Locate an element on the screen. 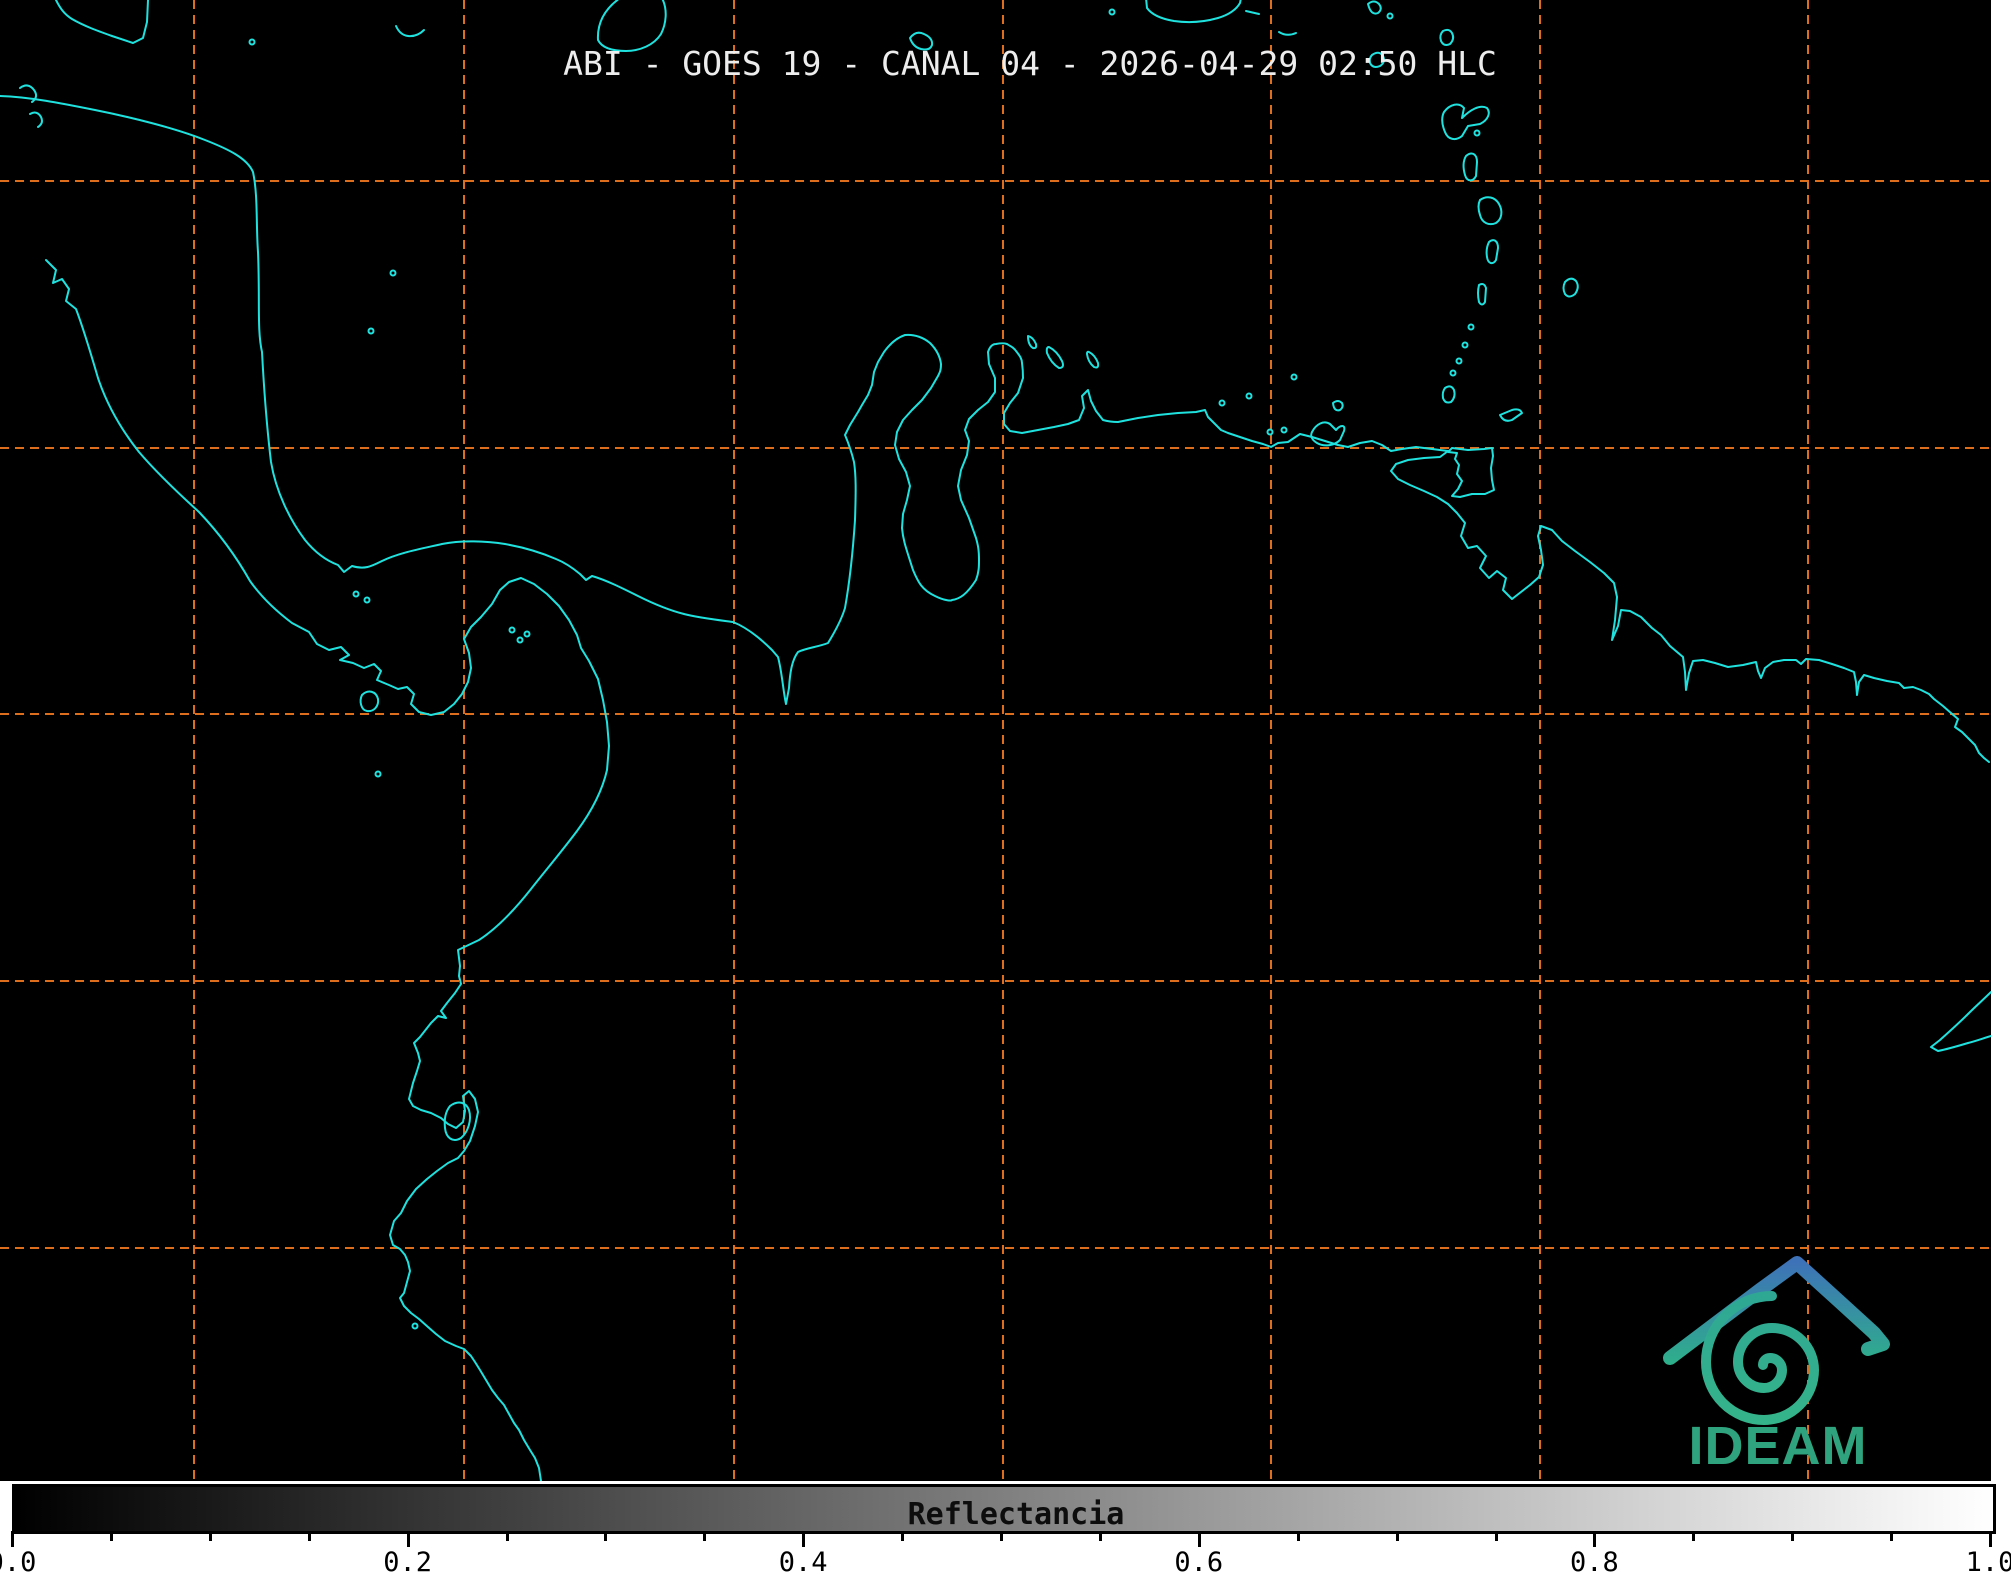 This screenshot has height=1577, width=2011. coastline-puerto-rico is located at coordinates (1193, 11).